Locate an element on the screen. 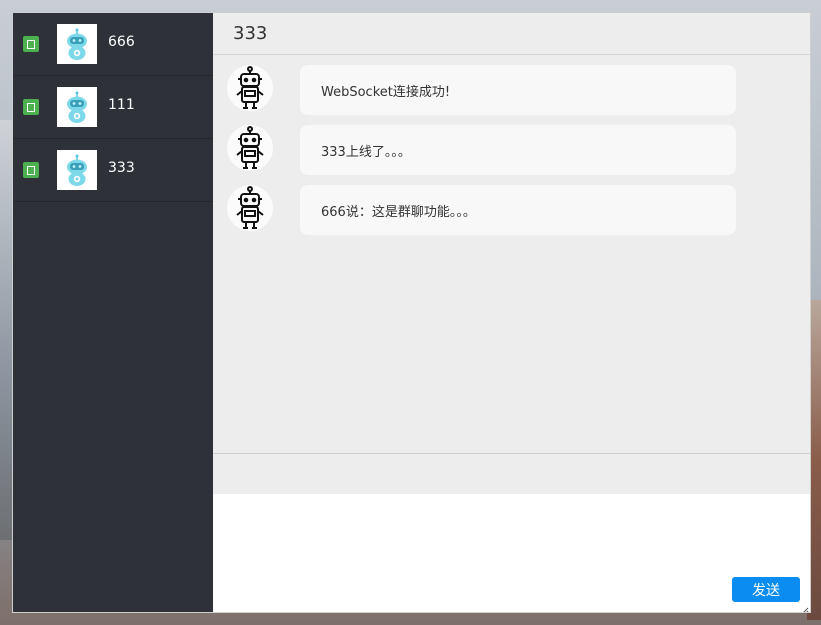 The width and height of the screenshot is (821, 625). contact-item-666: 666 is located at coordinates (113, 44).